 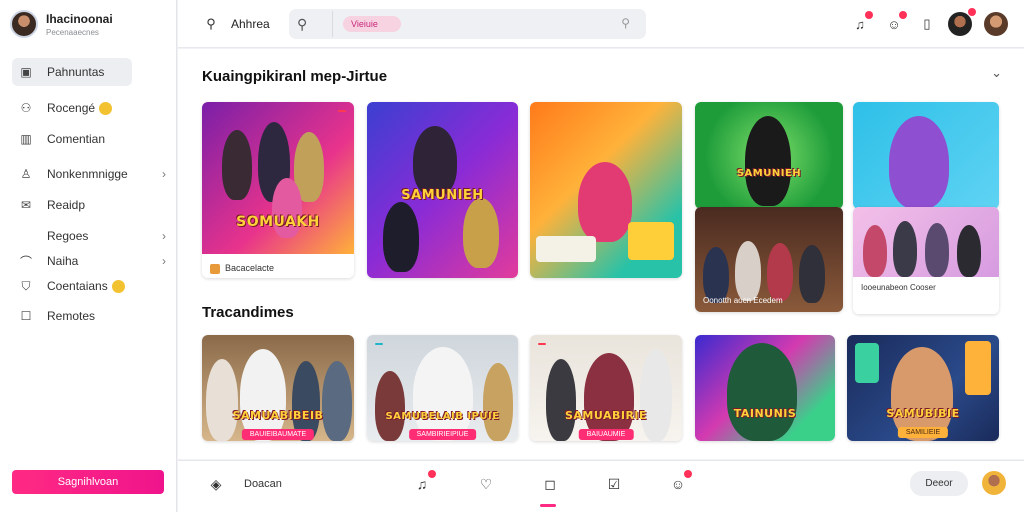 I want to click on sidebar-item-label: Comentian, so click(x=76, y=139).